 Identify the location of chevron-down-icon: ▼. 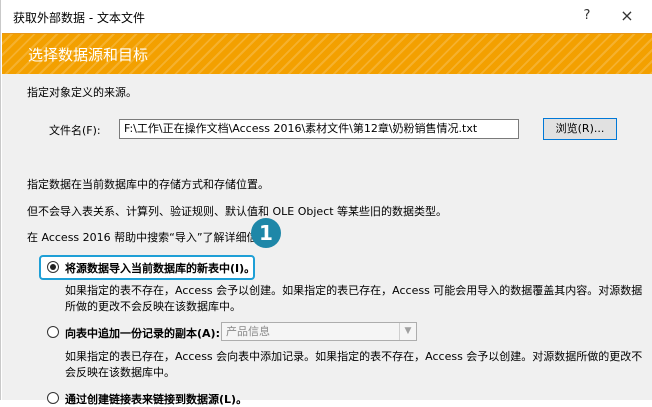
(407, 331).